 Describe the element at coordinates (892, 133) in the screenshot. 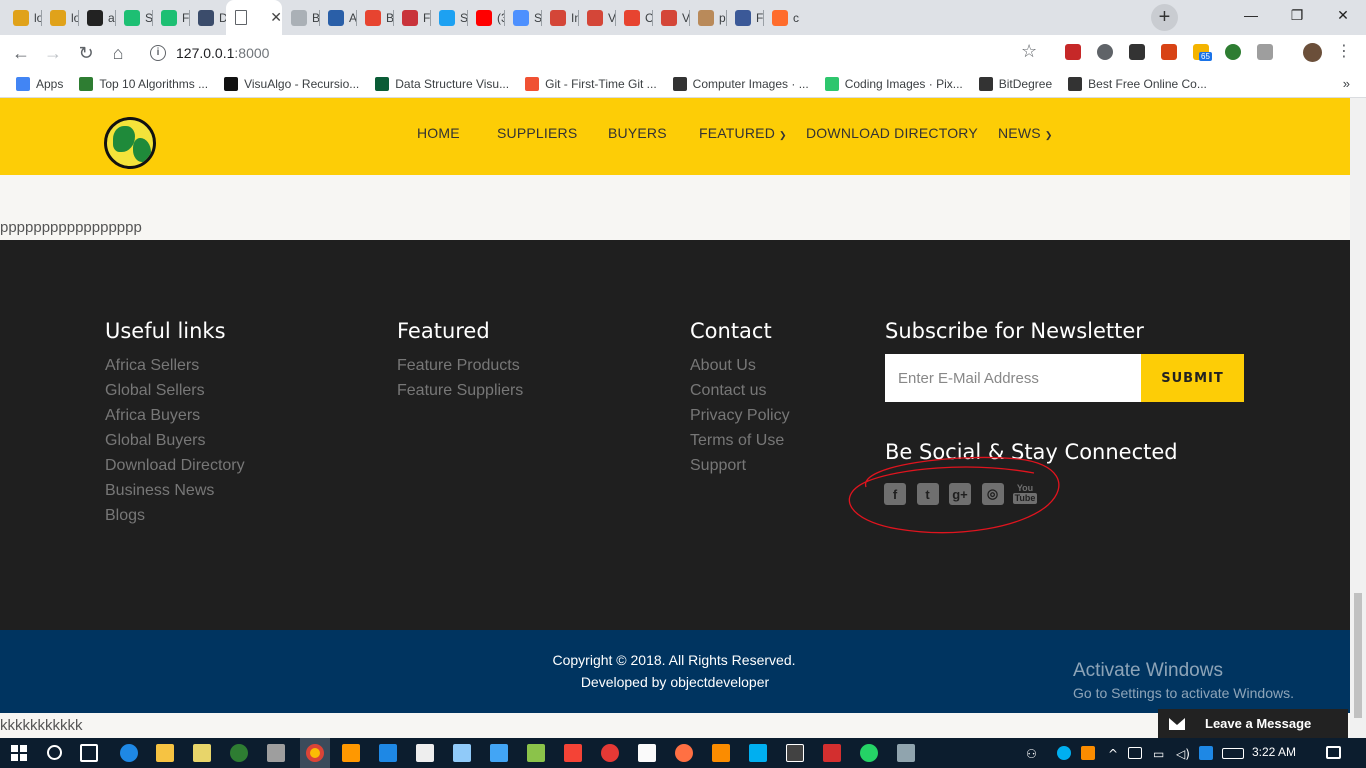

I see `nav-download-directory: DOWNLOAD DIRECTORY` at that location.